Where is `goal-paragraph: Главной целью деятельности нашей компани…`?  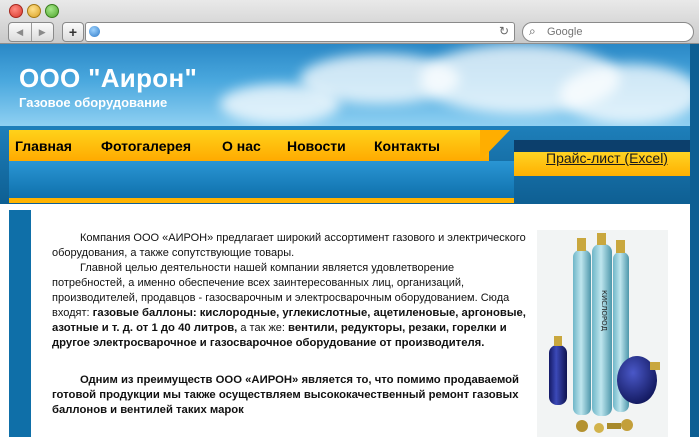
goal-paragraph: Главной целью деятельности нашей компани… is located at coordinates (290, 306).